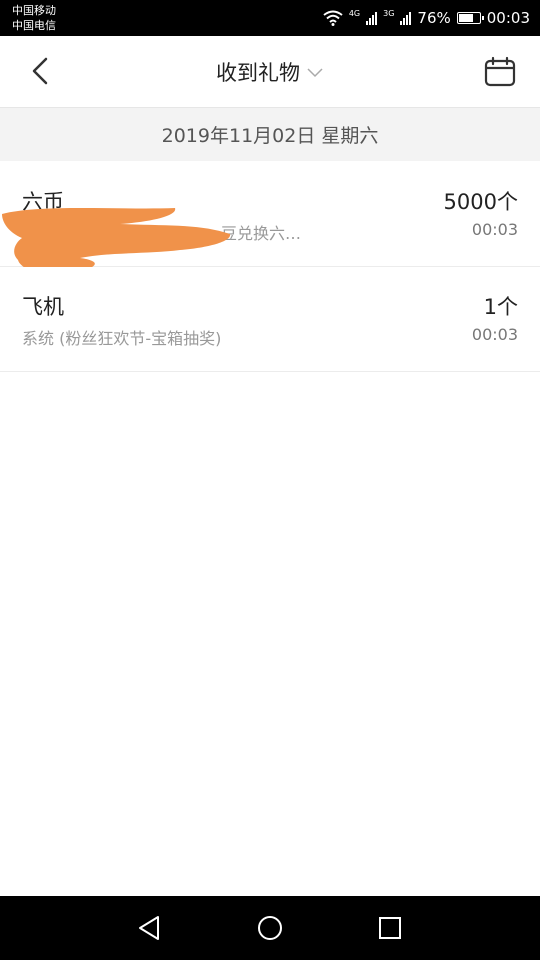 The width and height of the screenshot is (540, 960). I want to click on battery-fill, so click(465, 18).